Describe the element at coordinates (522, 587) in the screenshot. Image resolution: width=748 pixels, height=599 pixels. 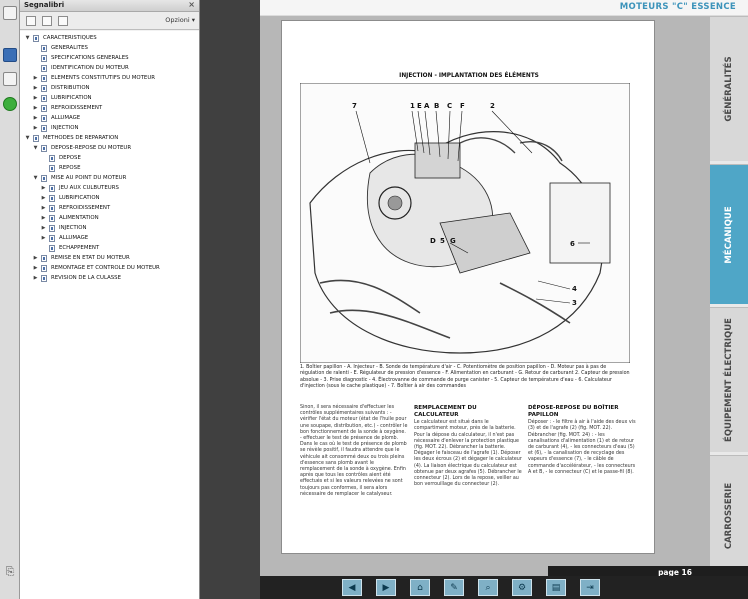
I see `settings-button: ⚙` at that location.